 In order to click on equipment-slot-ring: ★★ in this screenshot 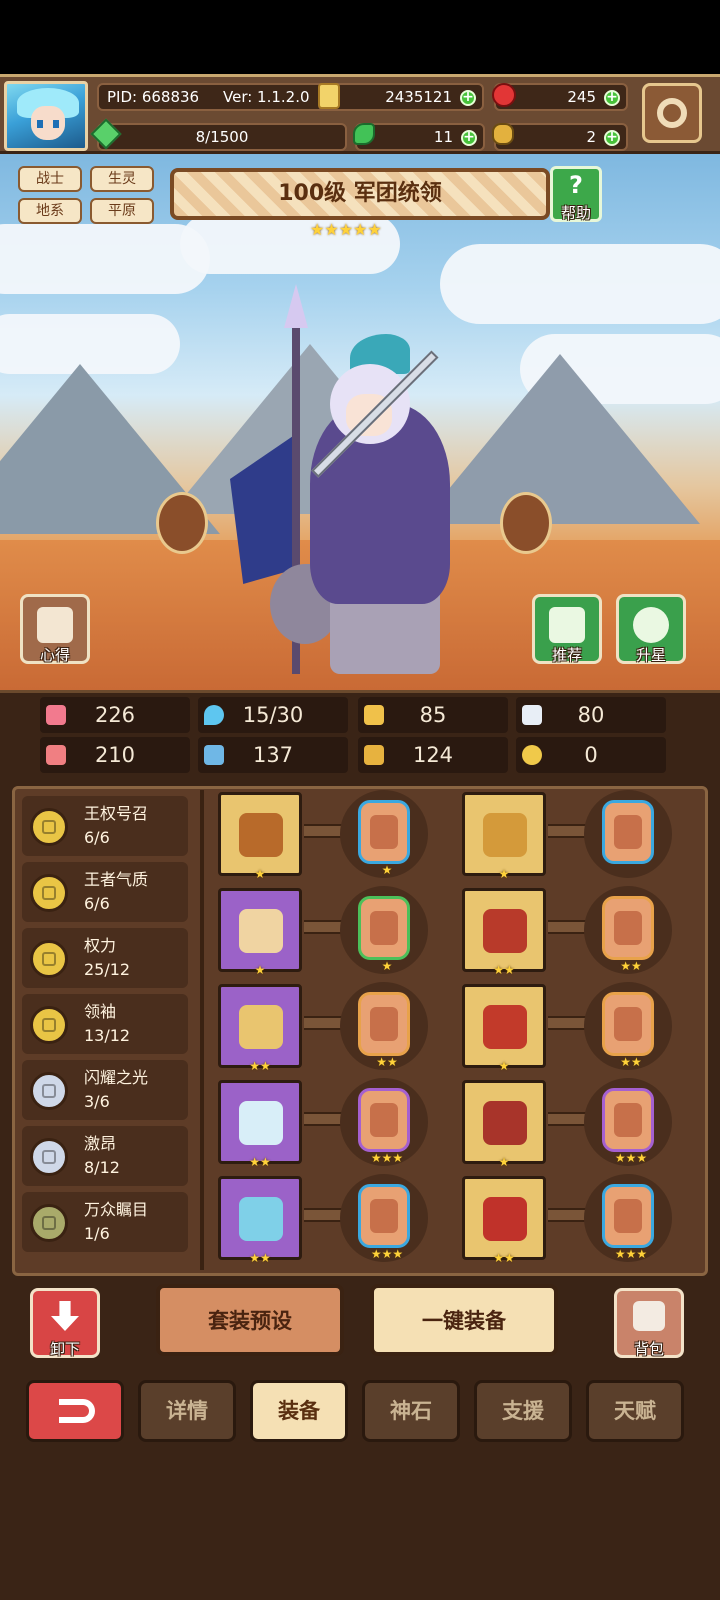, I will do `click(260, 1220)`.